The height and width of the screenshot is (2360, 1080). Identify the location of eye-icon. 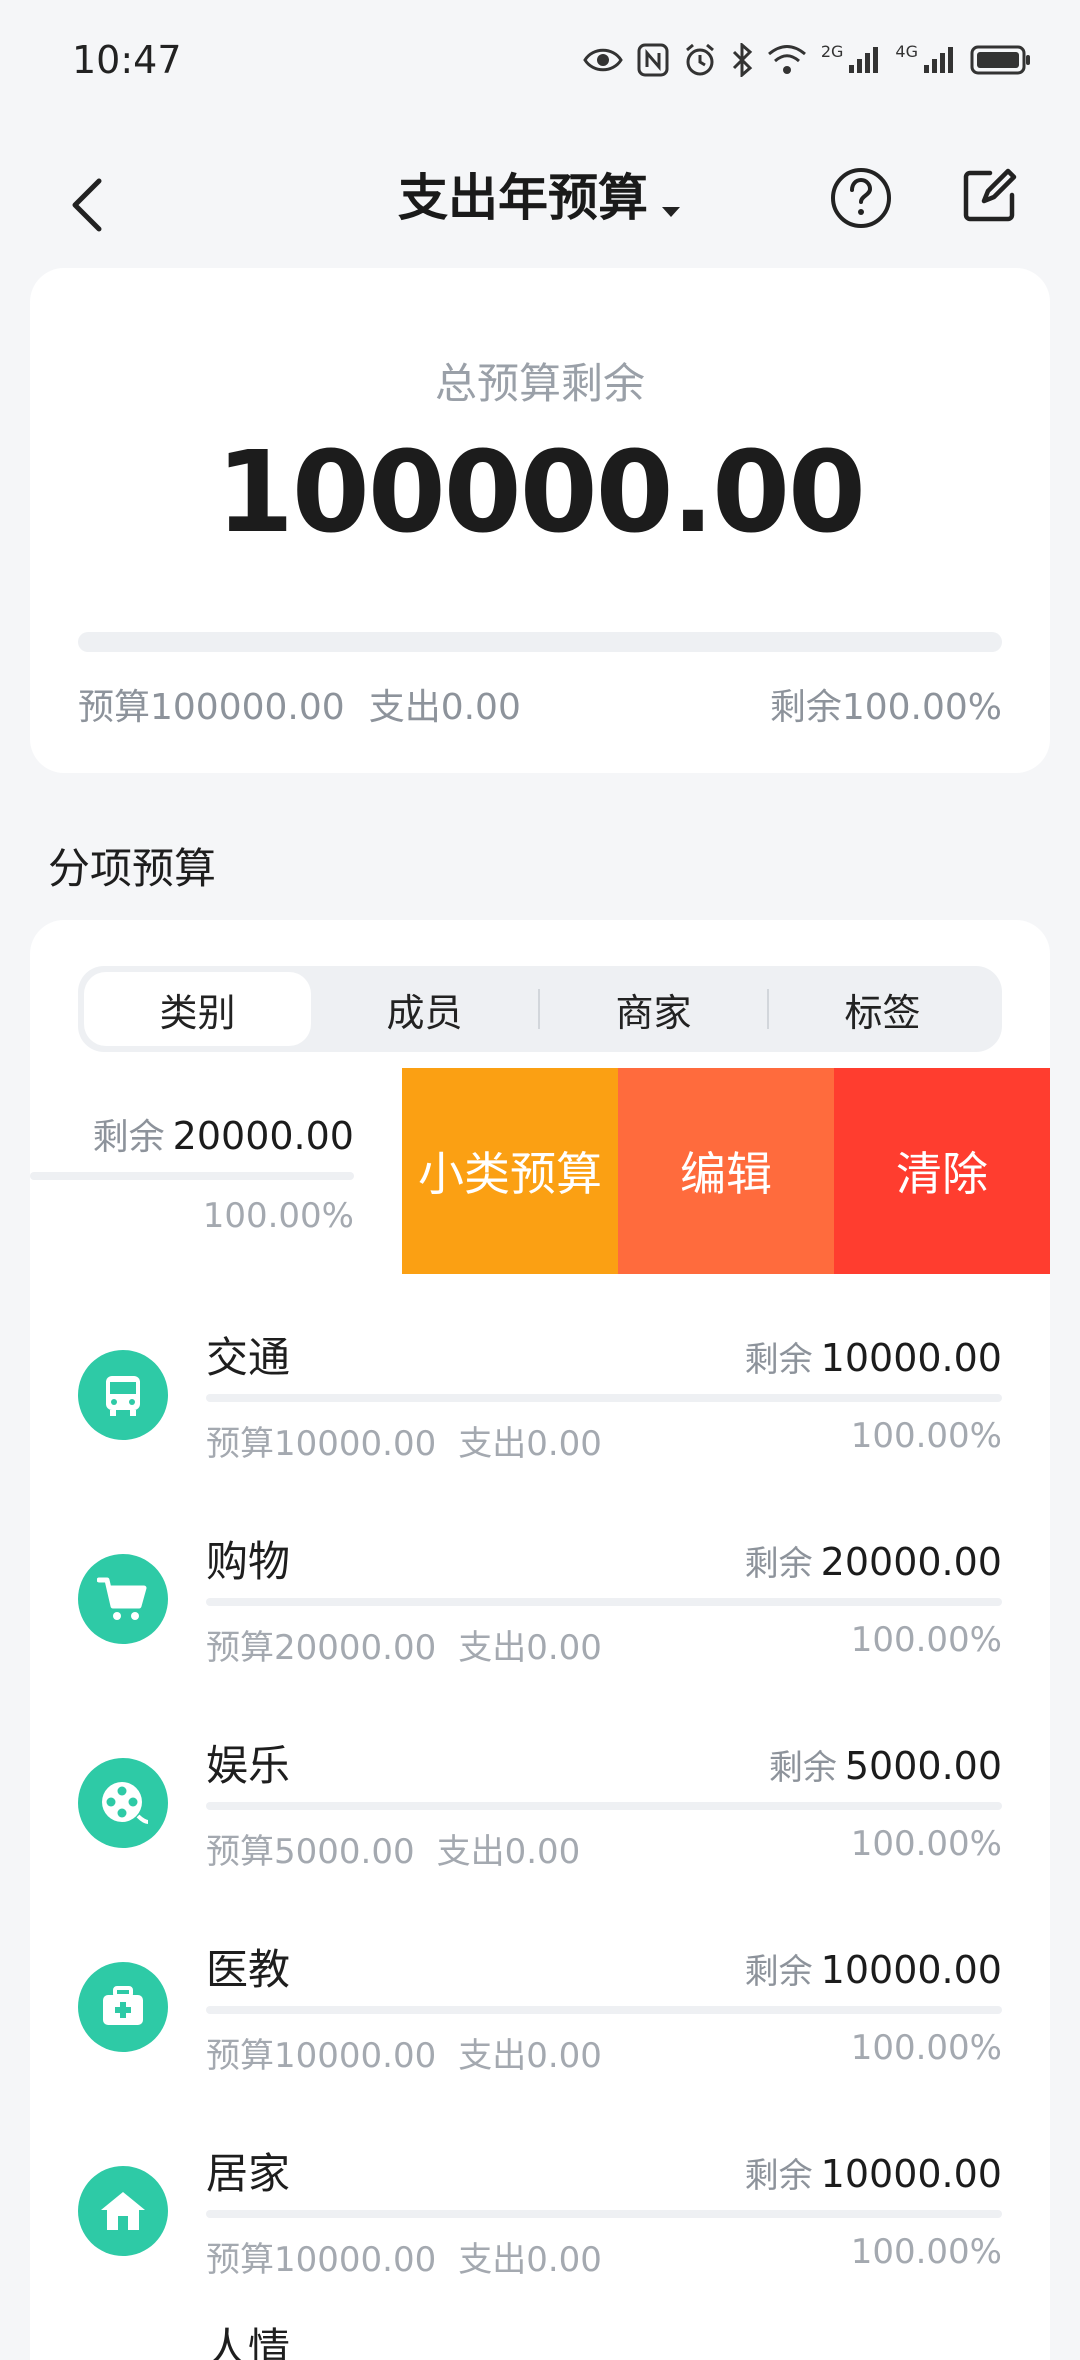
(603, 60).